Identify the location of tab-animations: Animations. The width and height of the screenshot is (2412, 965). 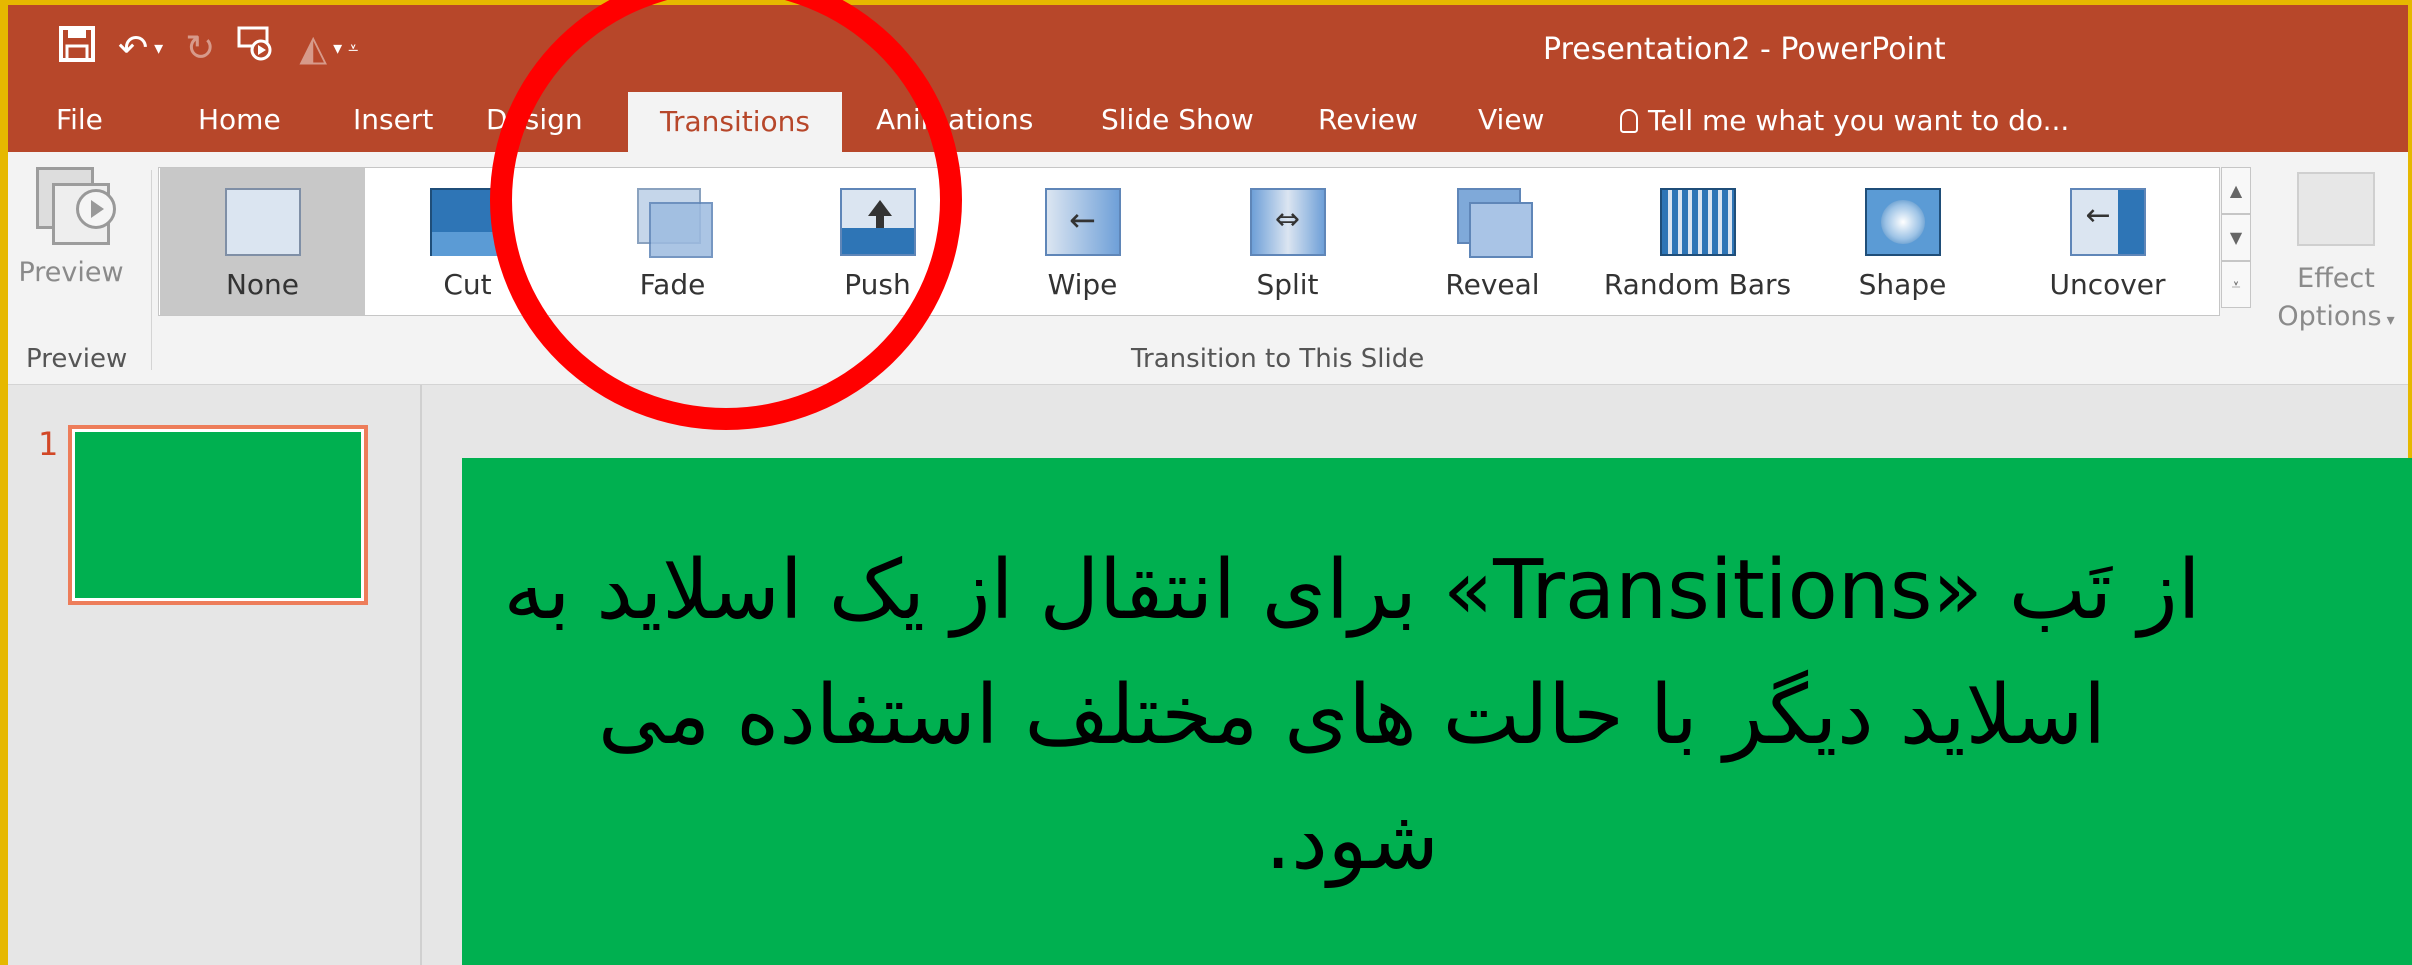
(954, 121).